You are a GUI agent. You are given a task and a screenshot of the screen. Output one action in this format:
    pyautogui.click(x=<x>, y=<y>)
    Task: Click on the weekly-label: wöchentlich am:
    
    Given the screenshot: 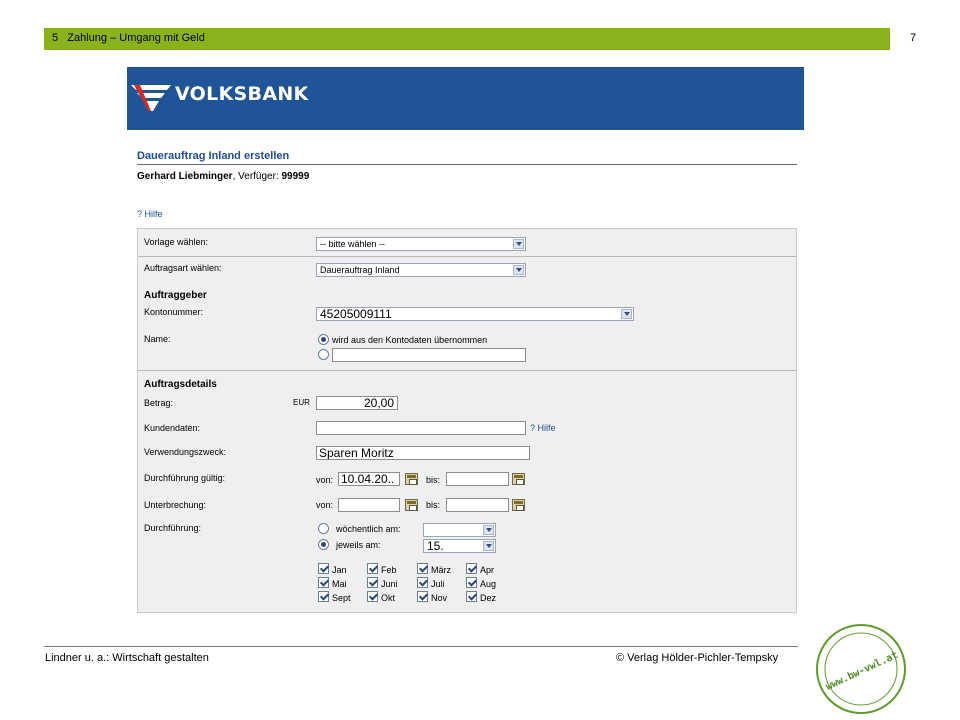 What is the action you would take?
    pyautogui.click(x=368, y=529)
    